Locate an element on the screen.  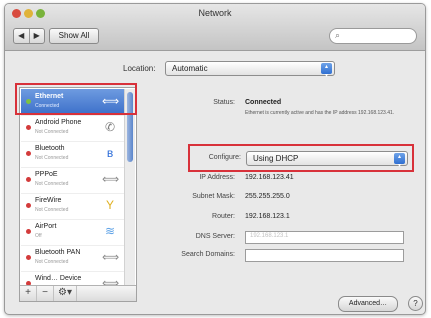
search-domains-field is located at coordinates (324, 255).